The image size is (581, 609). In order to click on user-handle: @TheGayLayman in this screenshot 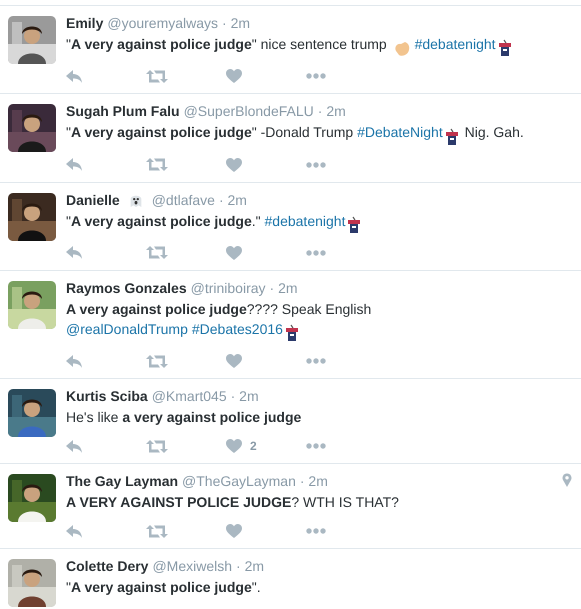, I will do `click(239, 481)`.